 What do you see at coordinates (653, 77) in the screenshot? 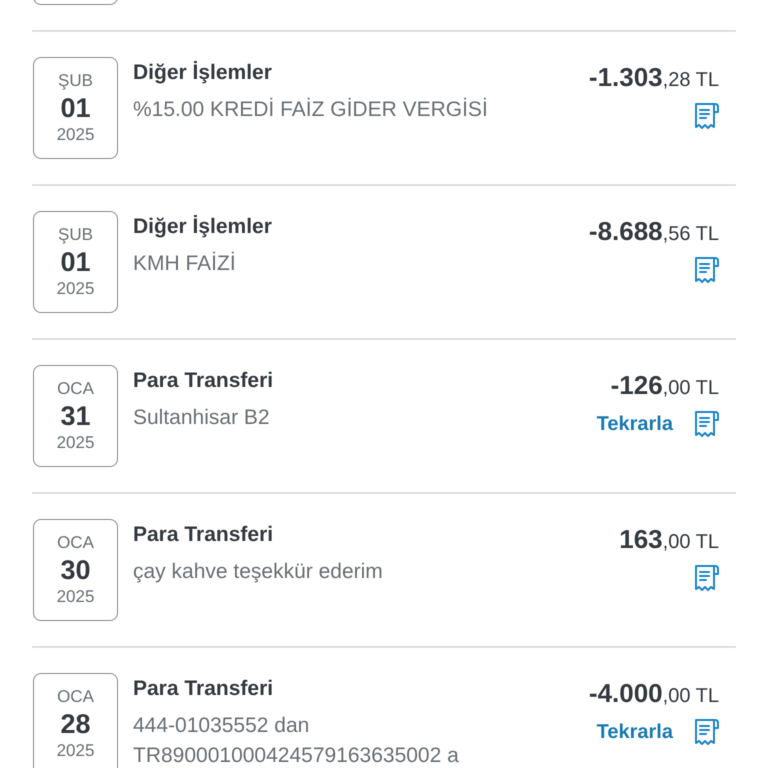
I see `transaction-amount: -1.303,28 TL` at bounding box center [653, 77].